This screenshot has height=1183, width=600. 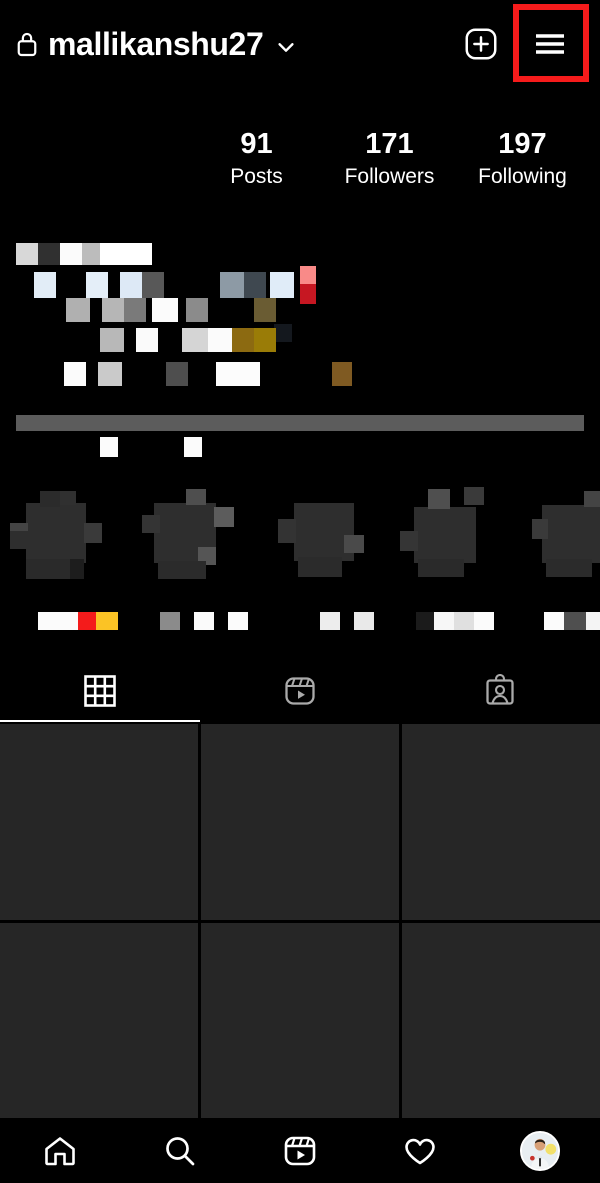 I want to click on header-actions, so click(x=523, y=44).